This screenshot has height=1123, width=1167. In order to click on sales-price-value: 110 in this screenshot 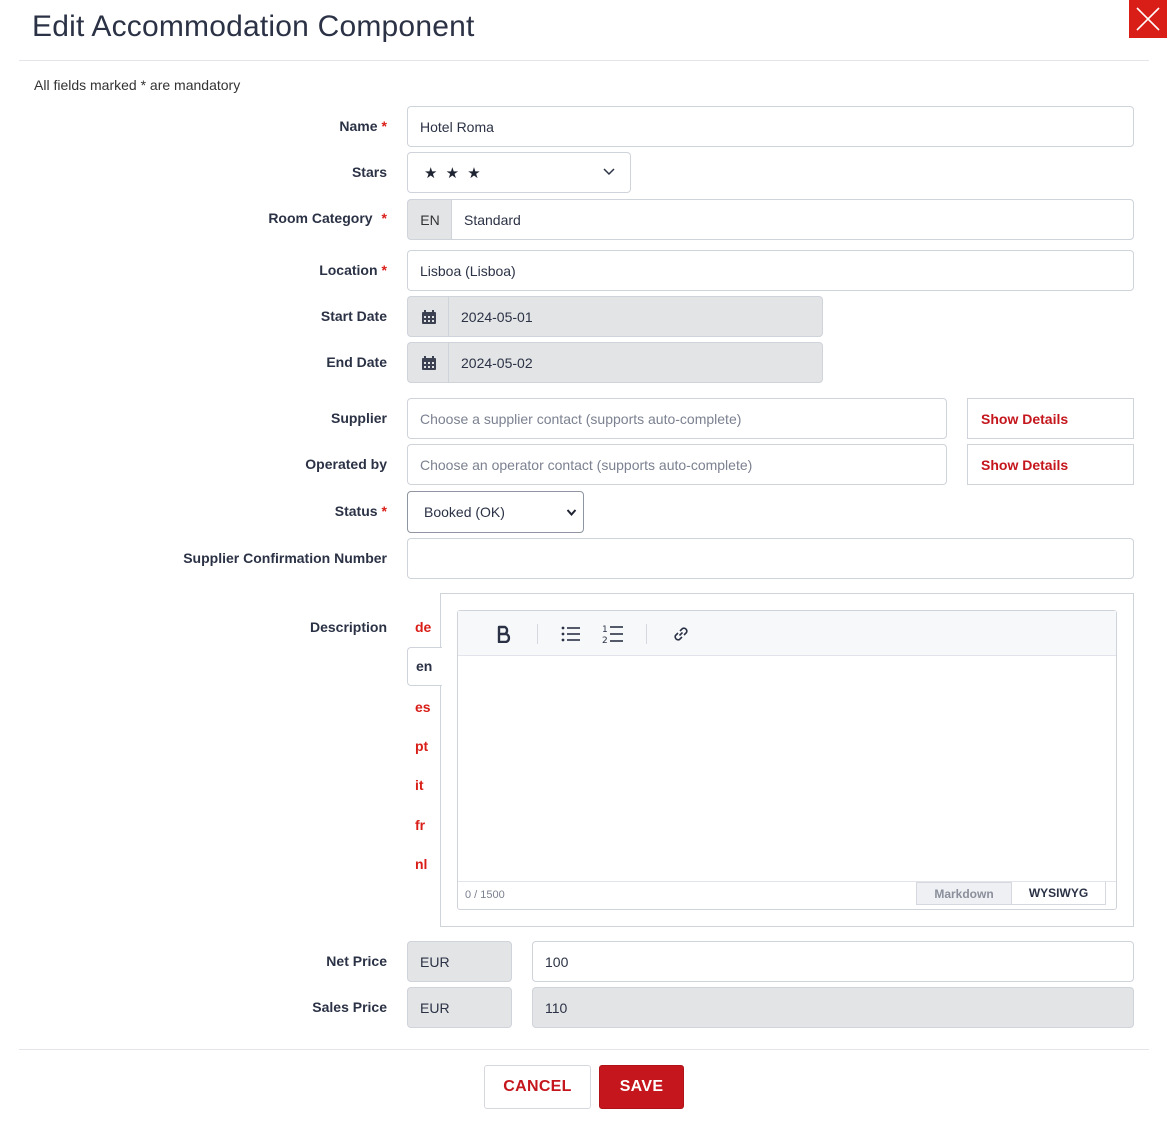, I will do `click(556, 1007)`.